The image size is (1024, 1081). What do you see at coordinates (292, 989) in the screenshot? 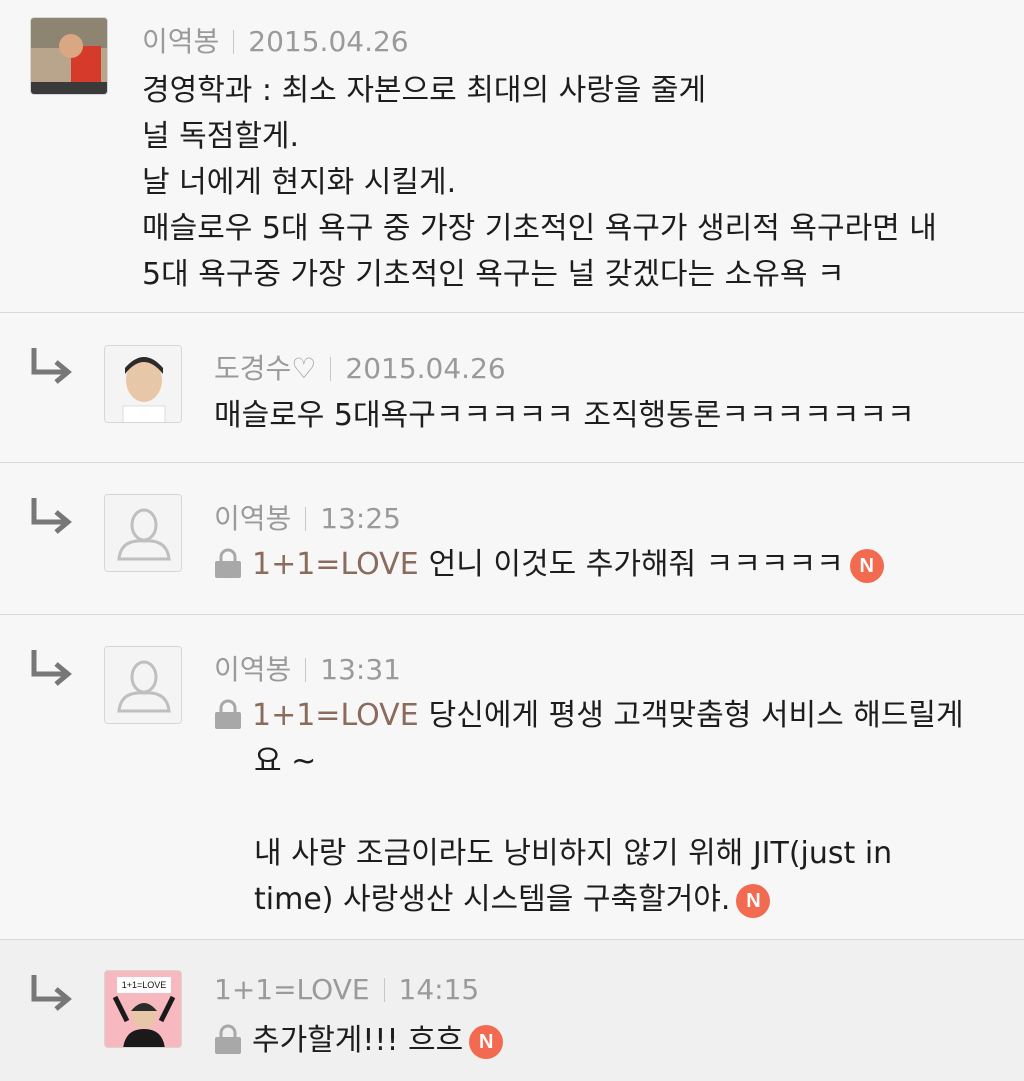
I see `author-name: 1+1=LOVE` at bounding box center [292, 989].